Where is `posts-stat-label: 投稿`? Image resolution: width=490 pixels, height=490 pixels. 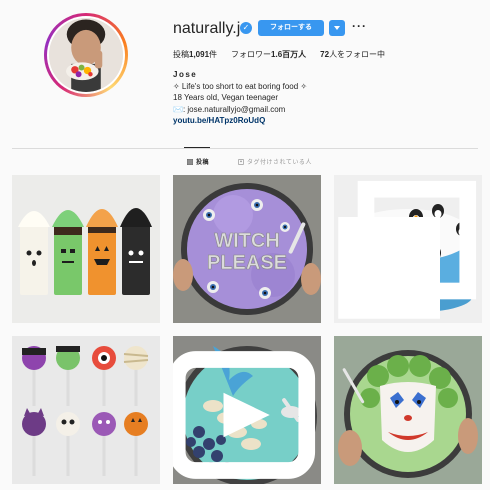
posts-stat-label: 投稿 is located at coordinates (181, 54).